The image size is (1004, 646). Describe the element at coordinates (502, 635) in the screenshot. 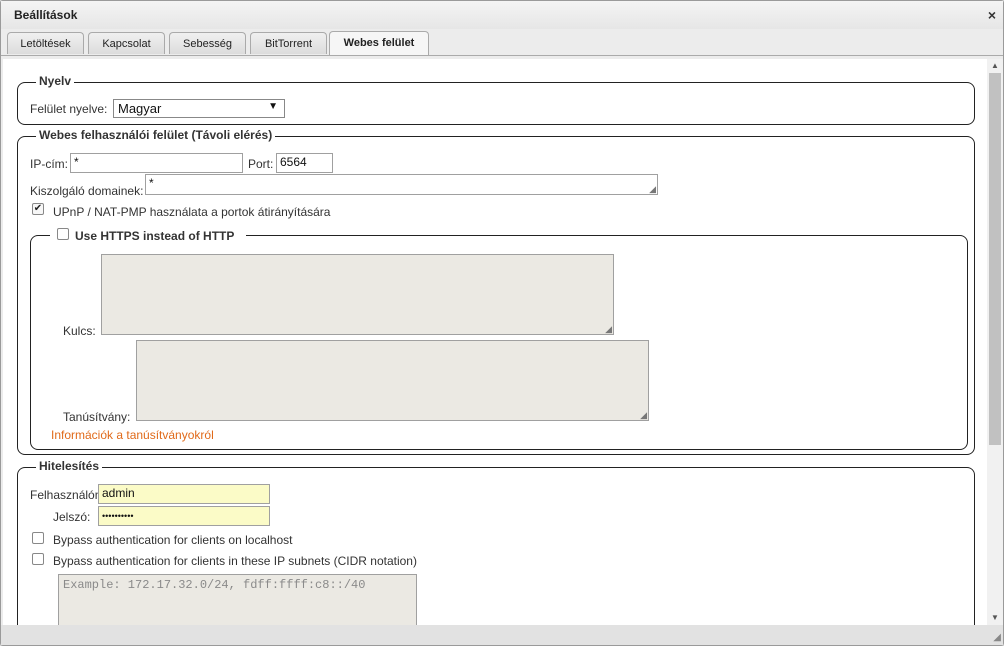

I see `dialog-footer: ◢` at that location.